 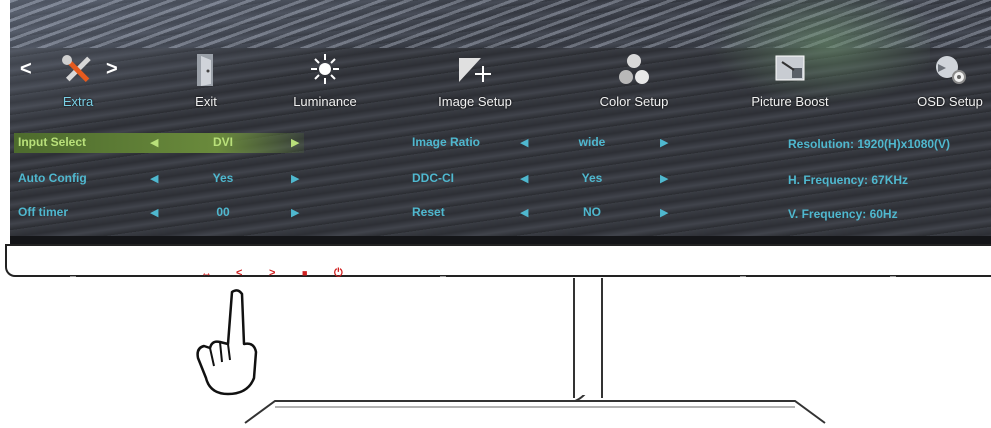 I want to click on menu-label-color-setup: Color Setup, so click(x=634, y=101).